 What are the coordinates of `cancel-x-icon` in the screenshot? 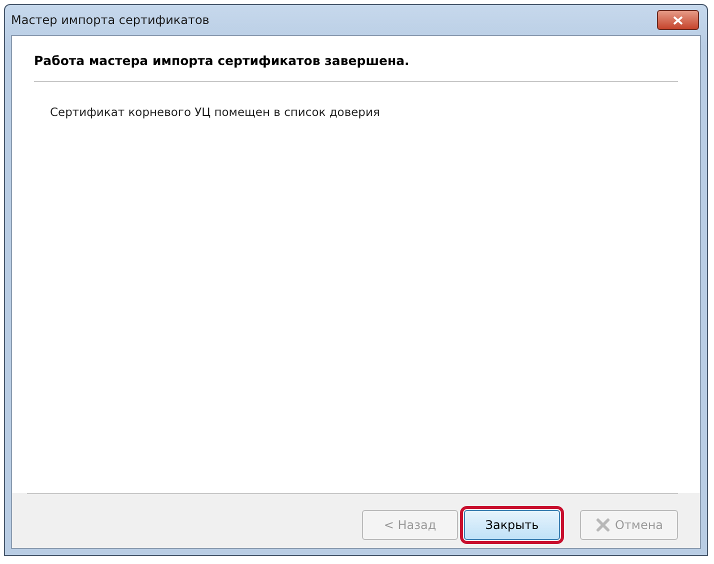 It's located at (602, 525).